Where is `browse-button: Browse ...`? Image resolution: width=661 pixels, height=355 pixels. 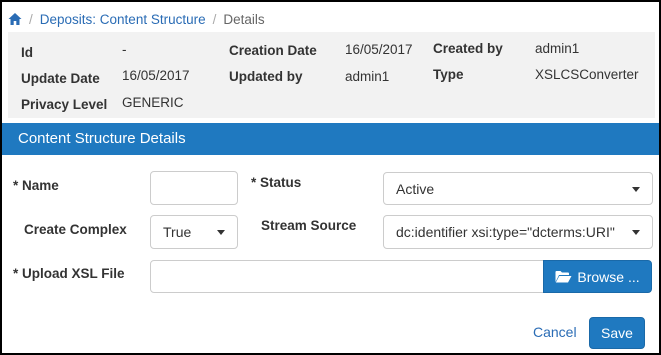
browse-button: Browse ... is located at coordinates (597, 276).